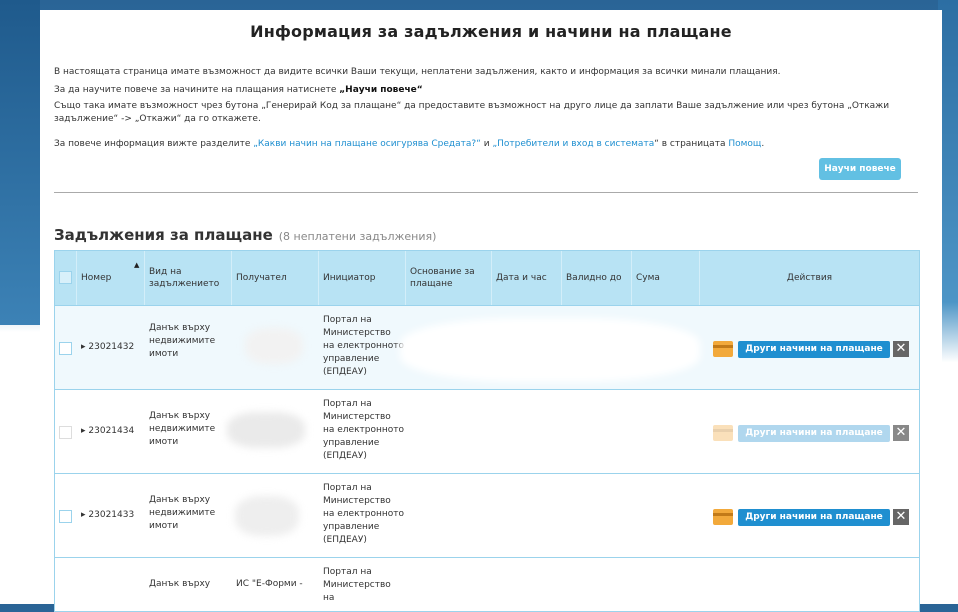 The image size is (958, 612). Describe the element at coordinates (180, 584) in the screenshot. I see `row-type: Данък върху` at that location.